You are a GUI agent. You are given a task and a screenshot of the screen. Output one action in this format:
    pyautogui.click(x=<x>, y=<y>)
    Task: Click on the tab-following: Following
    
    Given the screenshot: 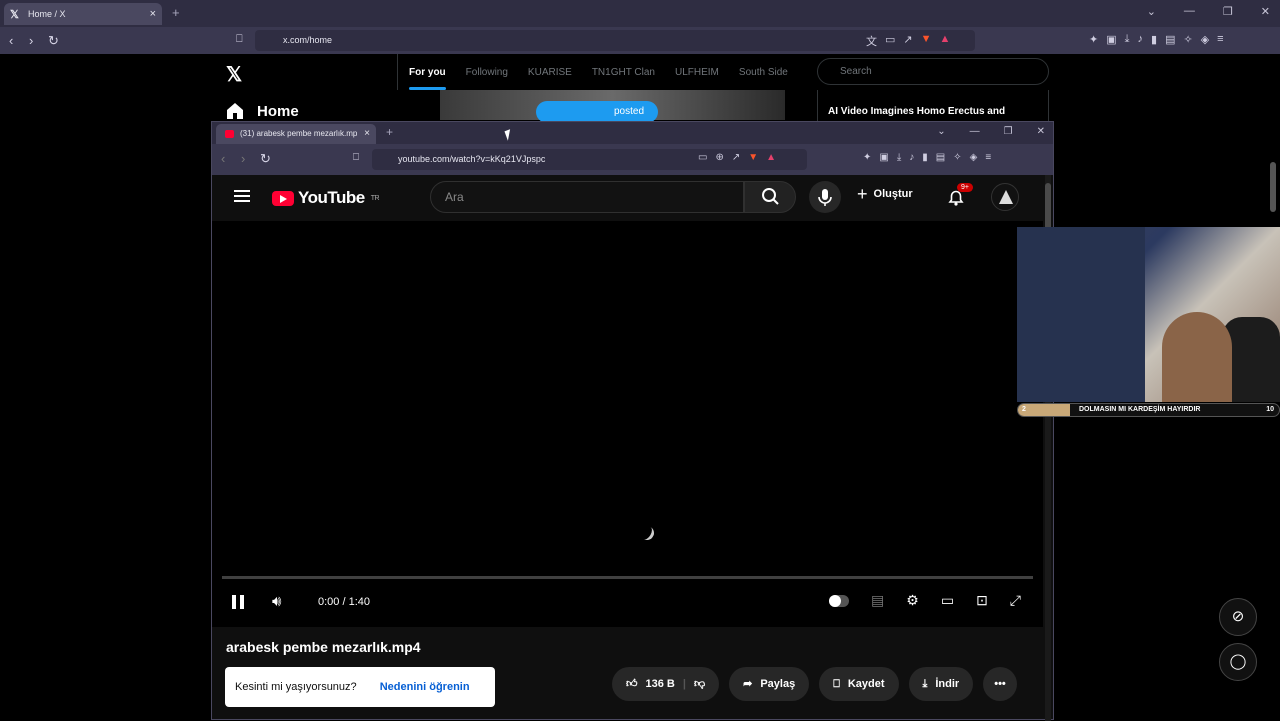 What is the action you would take?
    pyautogui.click(x=487, y=72)
    